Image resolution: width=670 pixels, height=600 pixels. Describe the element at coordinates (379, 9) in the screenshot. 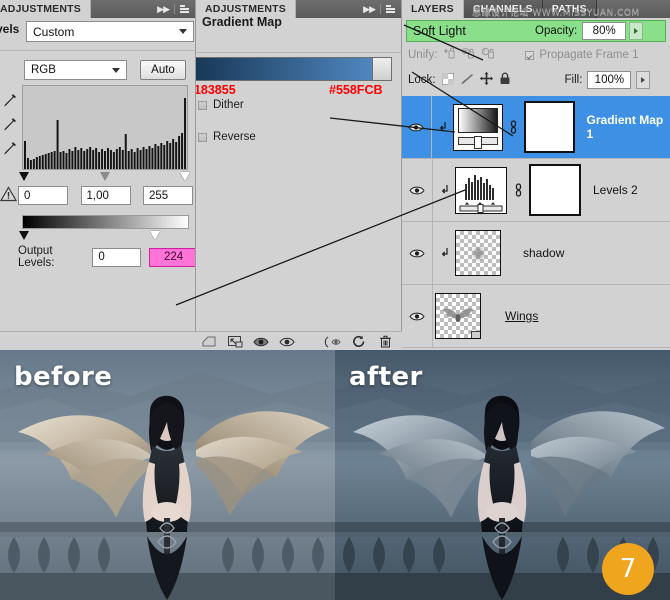

I see `gradient-map-tab-icons: ▶▶` at that location.